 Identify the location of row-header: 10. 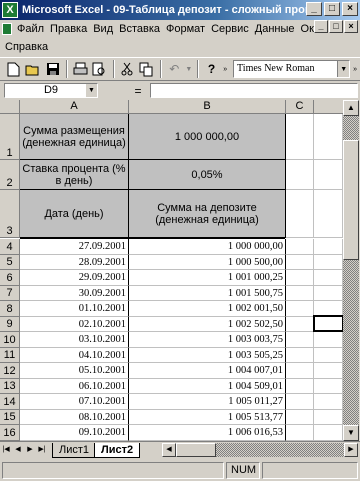
(10, 340).